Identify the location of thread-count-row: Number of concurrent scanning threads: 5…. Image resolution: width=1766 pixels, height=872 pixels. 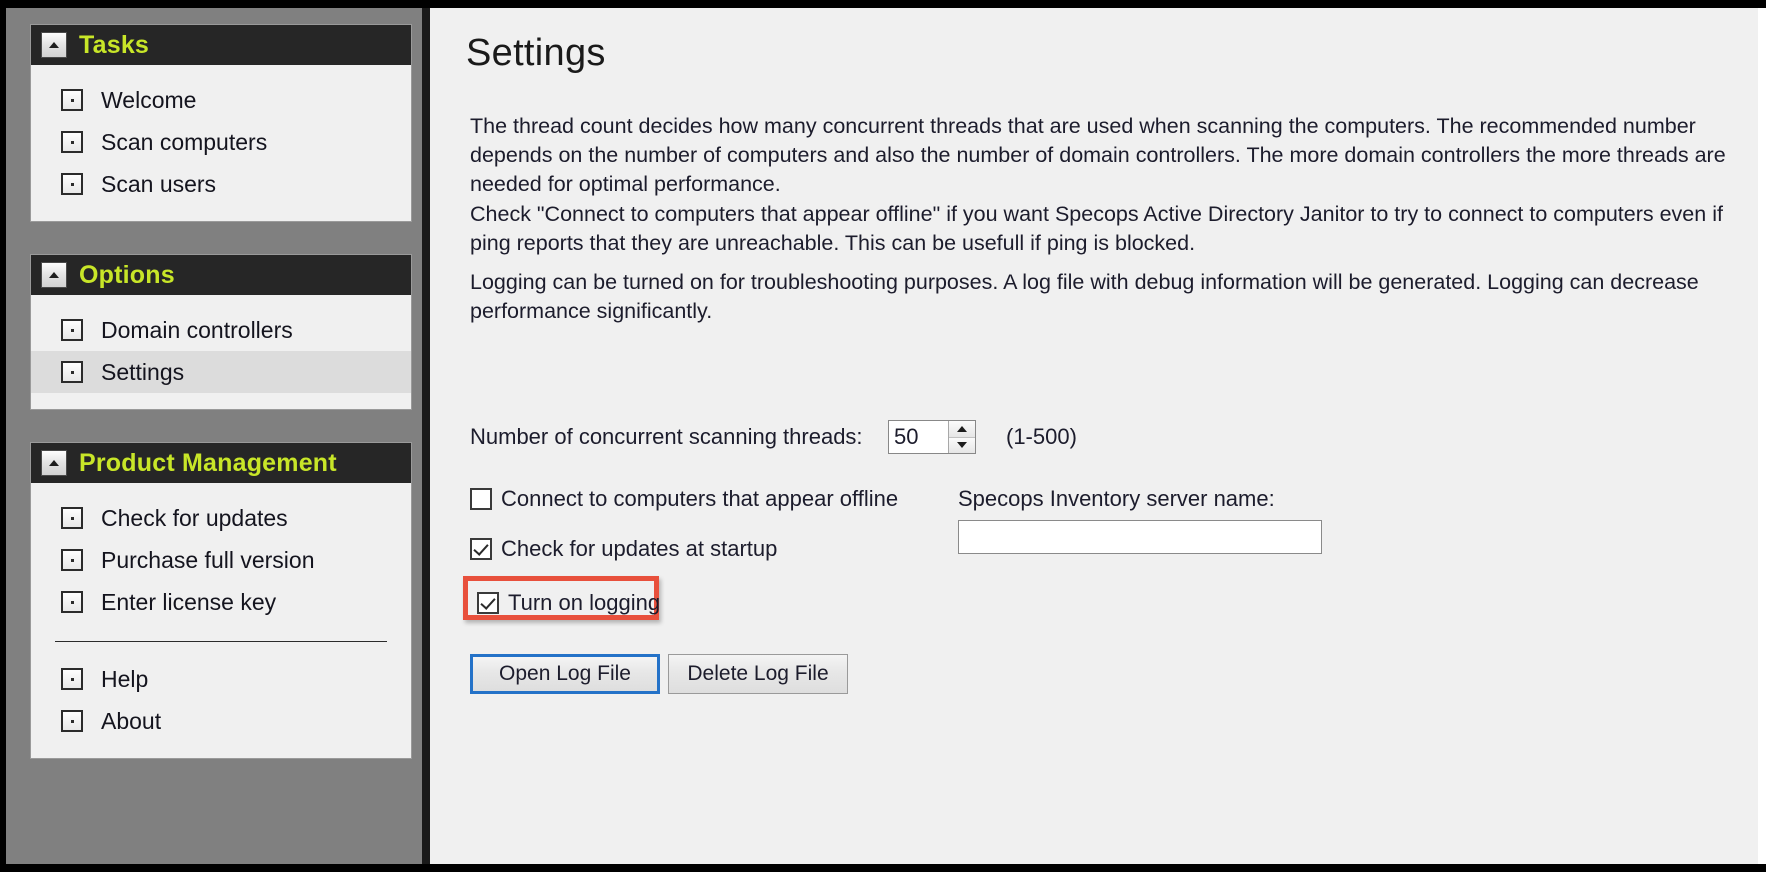
(773, 437).